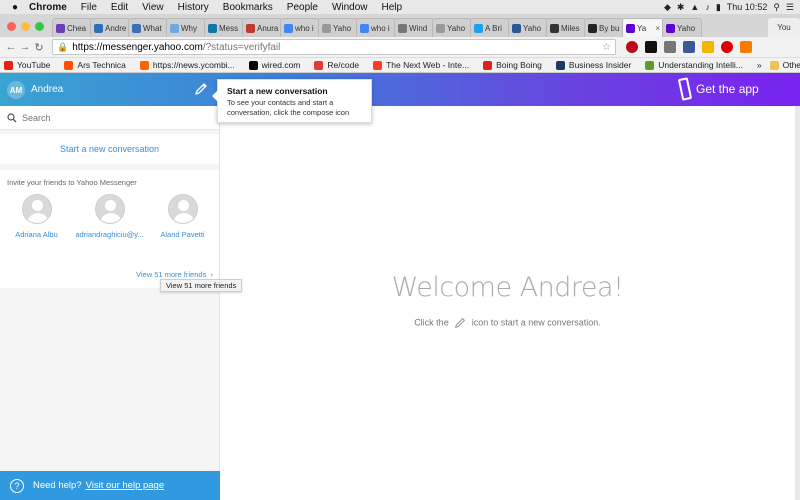 The height and width of the screenshot is (500, 800). What do you see at coordinates (25, 47) in the screenshot?
I see `forward-icon: →` at bounding box center [25, 47].